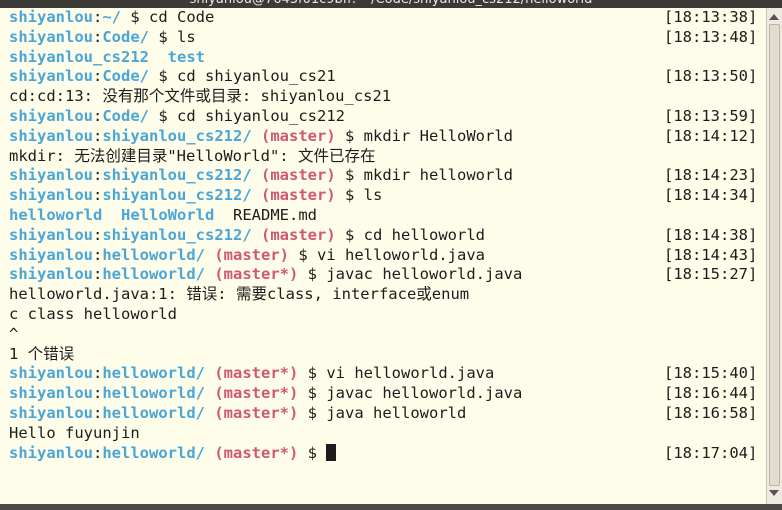 This screenshot has height=510, width=782. I want to click on command-text: vi helloworld.java, so click(410, 373).